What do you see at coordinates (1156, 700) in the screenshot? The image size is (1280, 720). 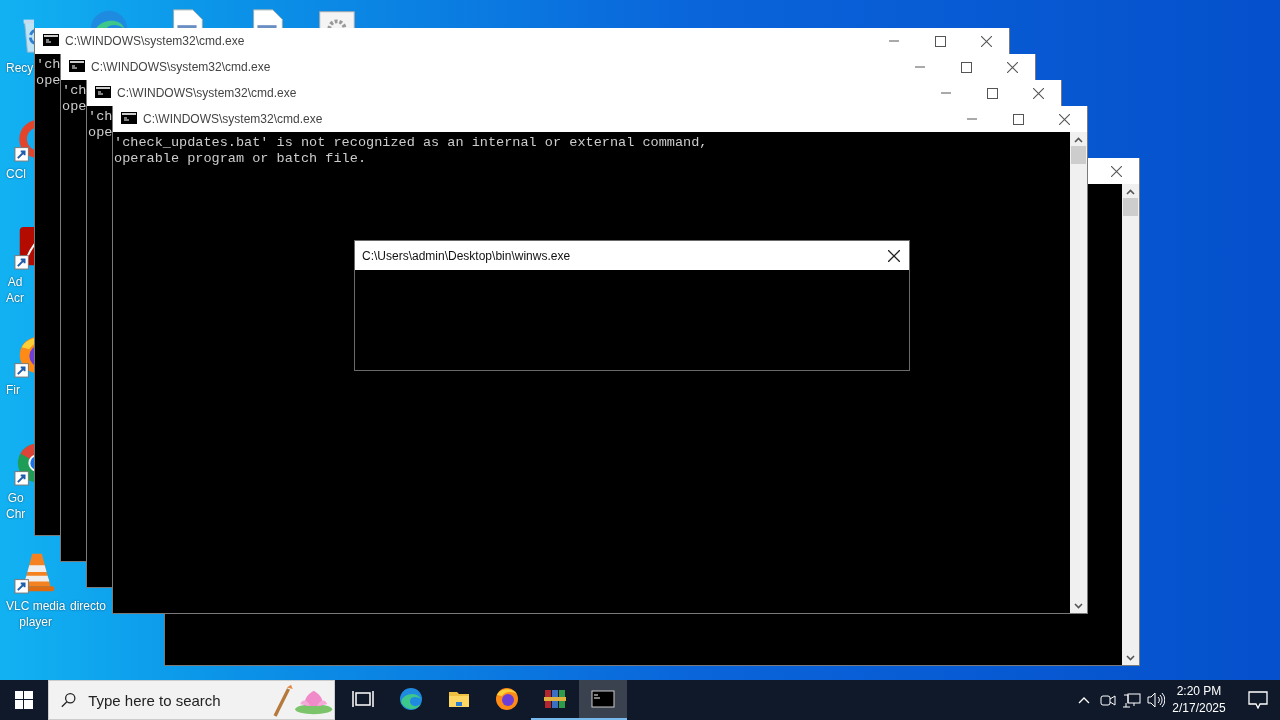 I see `speaker-icon` at bounding box center [1156, 700].